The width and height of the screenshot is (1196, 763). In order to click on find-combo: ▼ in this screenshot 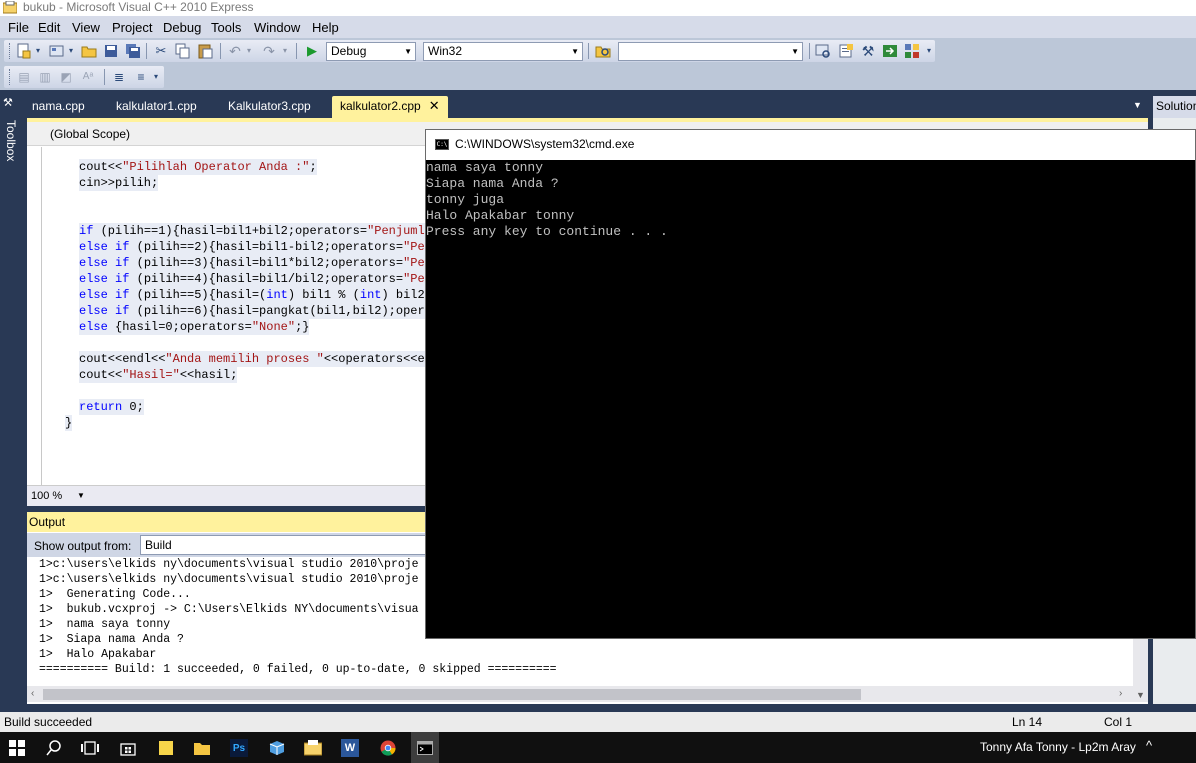, I will do `click(710, 51)`.